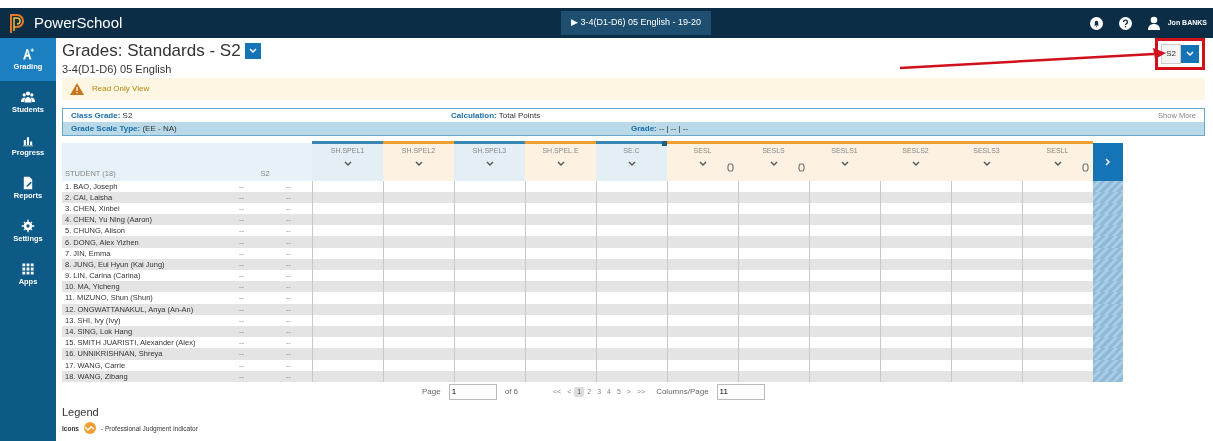 Image resolution: width=1213 pixels, height=441 pixels. Describe the element at coordinates (28, 96) in the screenshot. I see `people-icon` at that location.